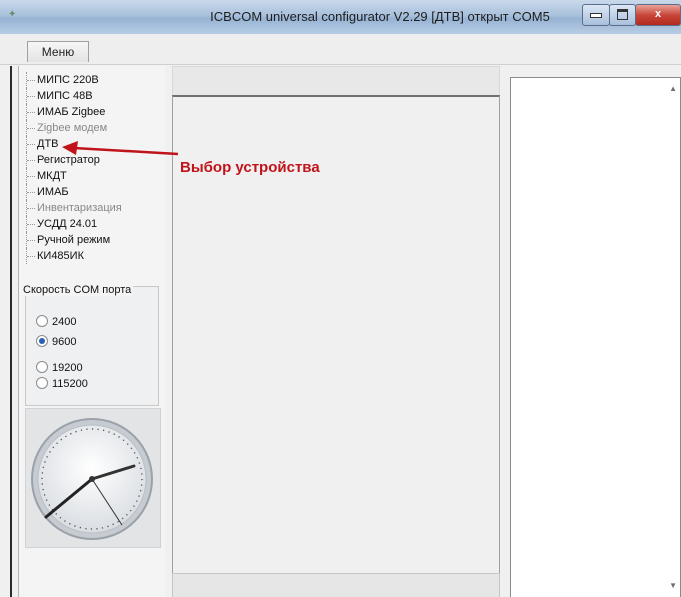 The width and height of the screenshot is (681, 597). What do you see at coordinates (70, 384) in the screenshot?
I see `radio-label-115200: 115200` at bounding box center [70, 384].